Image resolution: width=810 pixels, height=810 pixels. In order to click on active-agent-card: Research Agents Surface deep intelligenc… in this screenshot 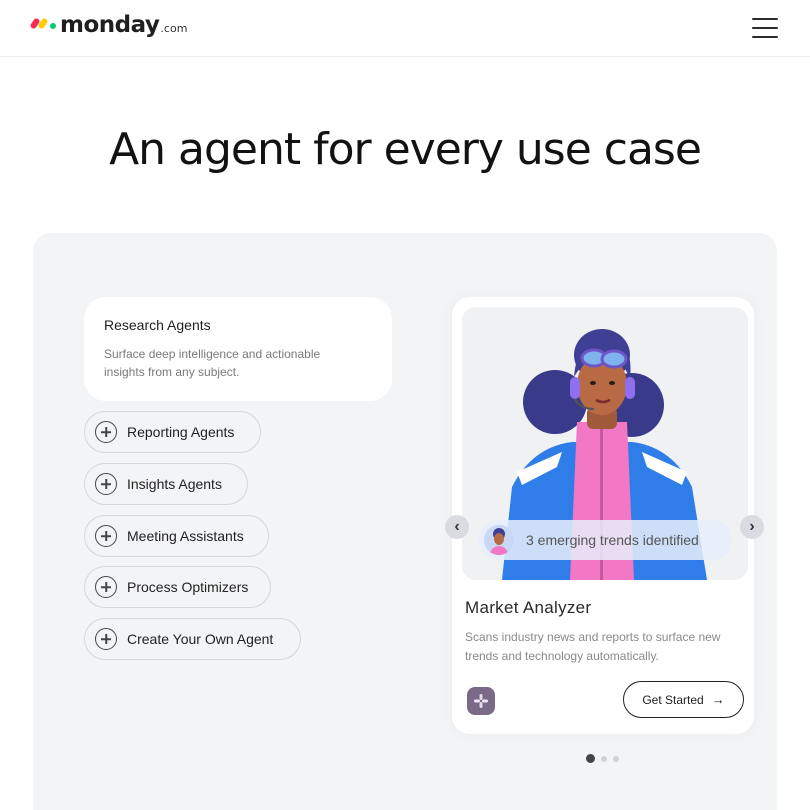, I will do `click(238, 349)`.